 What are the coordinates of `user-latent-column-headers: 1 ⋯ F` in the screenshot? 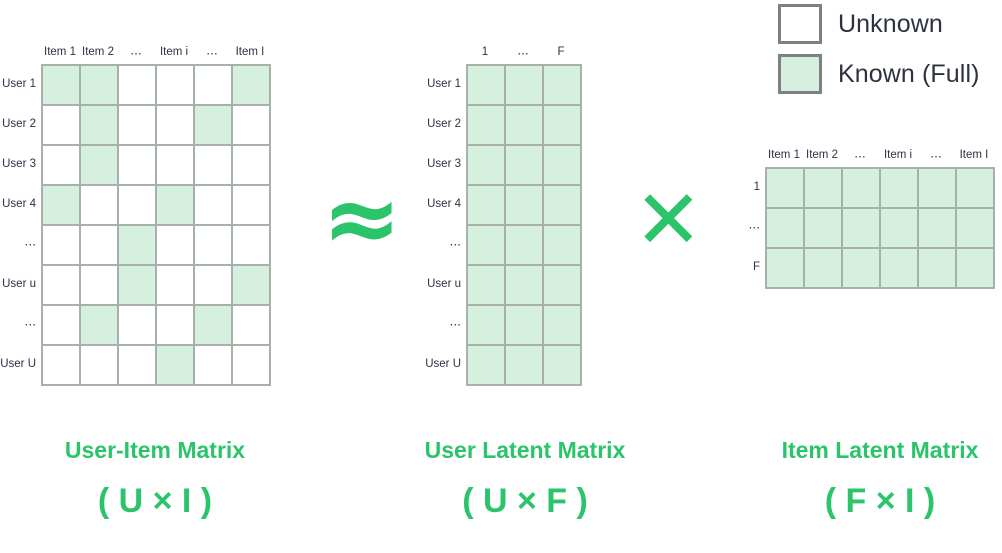 It's located at (523, 53).